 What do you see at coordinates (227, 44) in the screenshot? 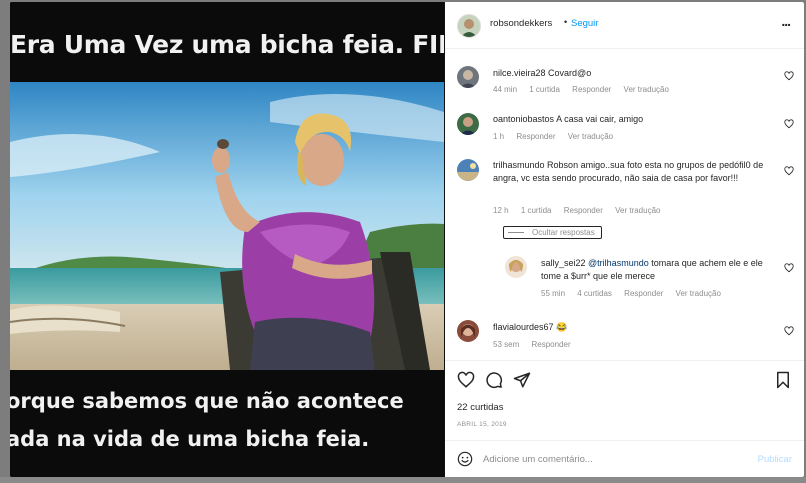
I see `meme-top-caption: Era Uma Vez uma bicha feia. FIM` at bounding box center [227, 44].